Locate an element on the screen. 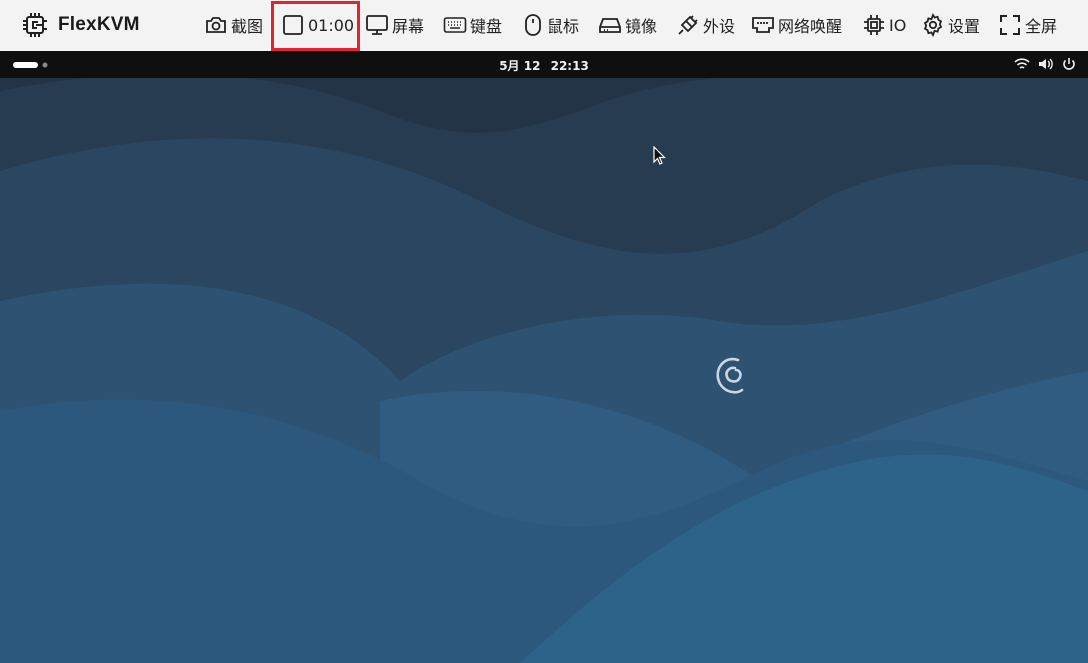  image-button: 镜像 is located at coordinates (627, 25).